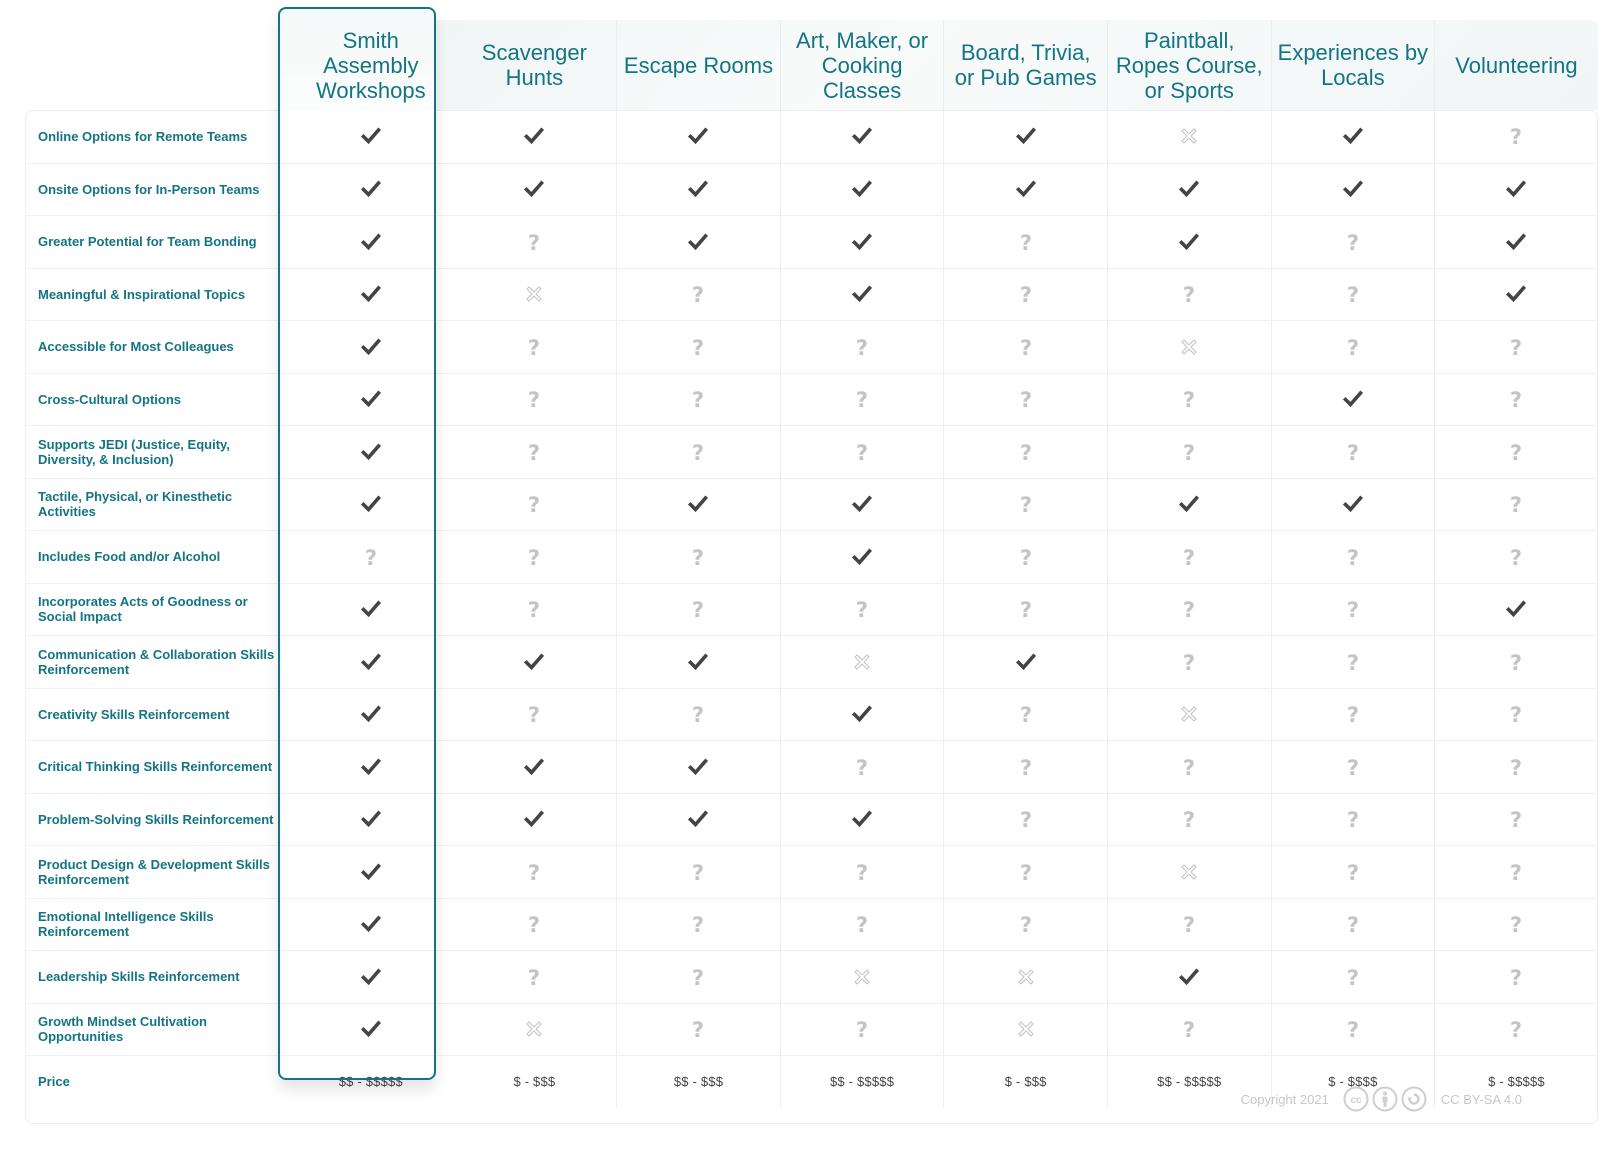 This screenshot has height=1156, width=1620. Describe the element at coordinates (143, 136) in the screenshot. I see `feature-label: Online Options for Remote Teams` at that location.